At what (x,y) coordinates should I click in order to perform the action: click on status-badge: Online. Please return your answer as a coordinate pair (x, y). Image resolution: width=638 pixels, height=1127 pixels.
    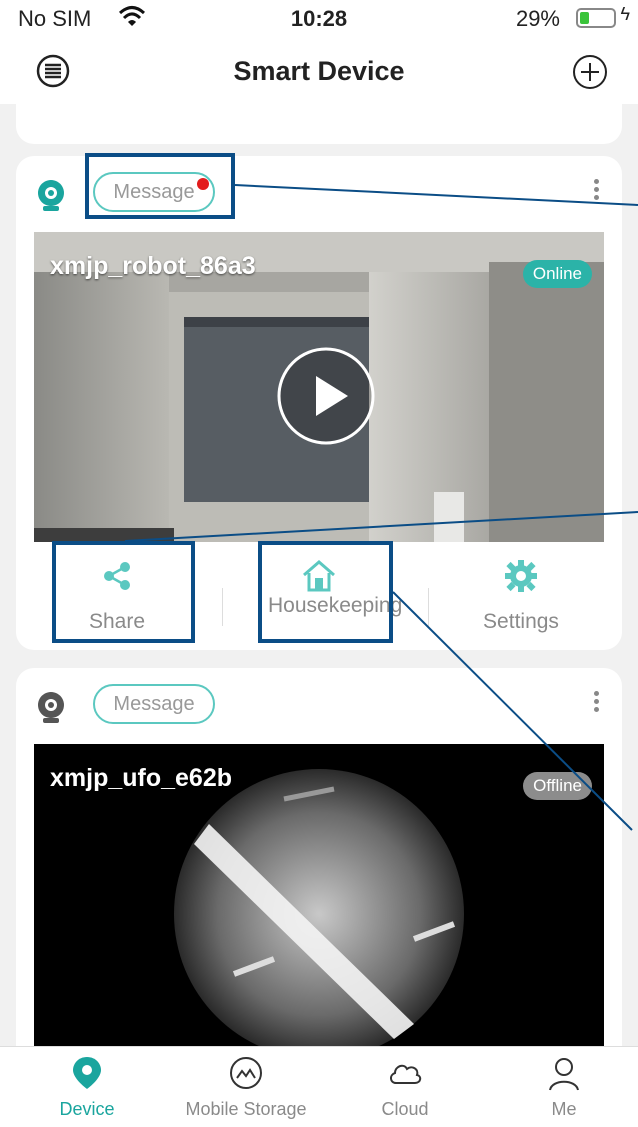
    Looking at the image, I should click on (557, 274).